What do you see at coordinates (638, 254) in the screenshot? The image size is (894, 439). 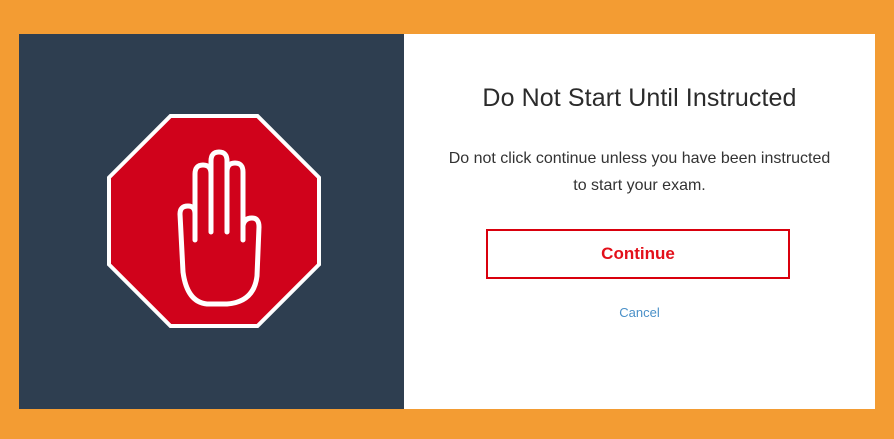 I see `continue-button: Continue` at bounding box center [638, 254].